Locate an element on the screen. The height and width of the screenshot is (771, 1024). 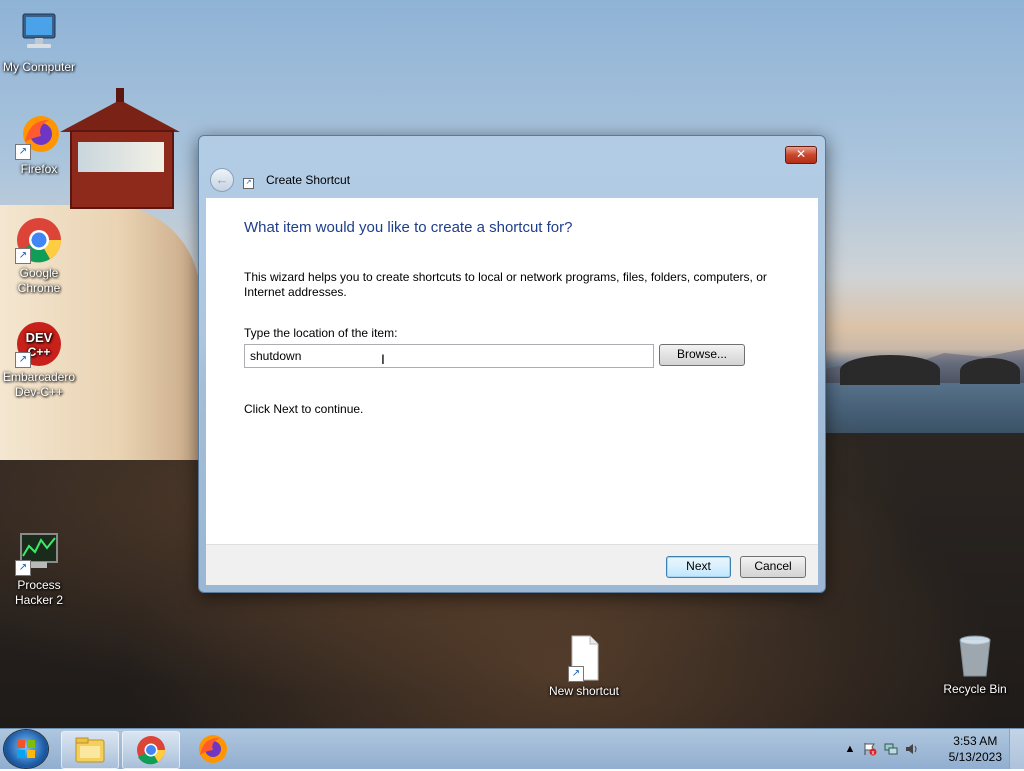
chrome-icon is located at coordinates (151, 750).